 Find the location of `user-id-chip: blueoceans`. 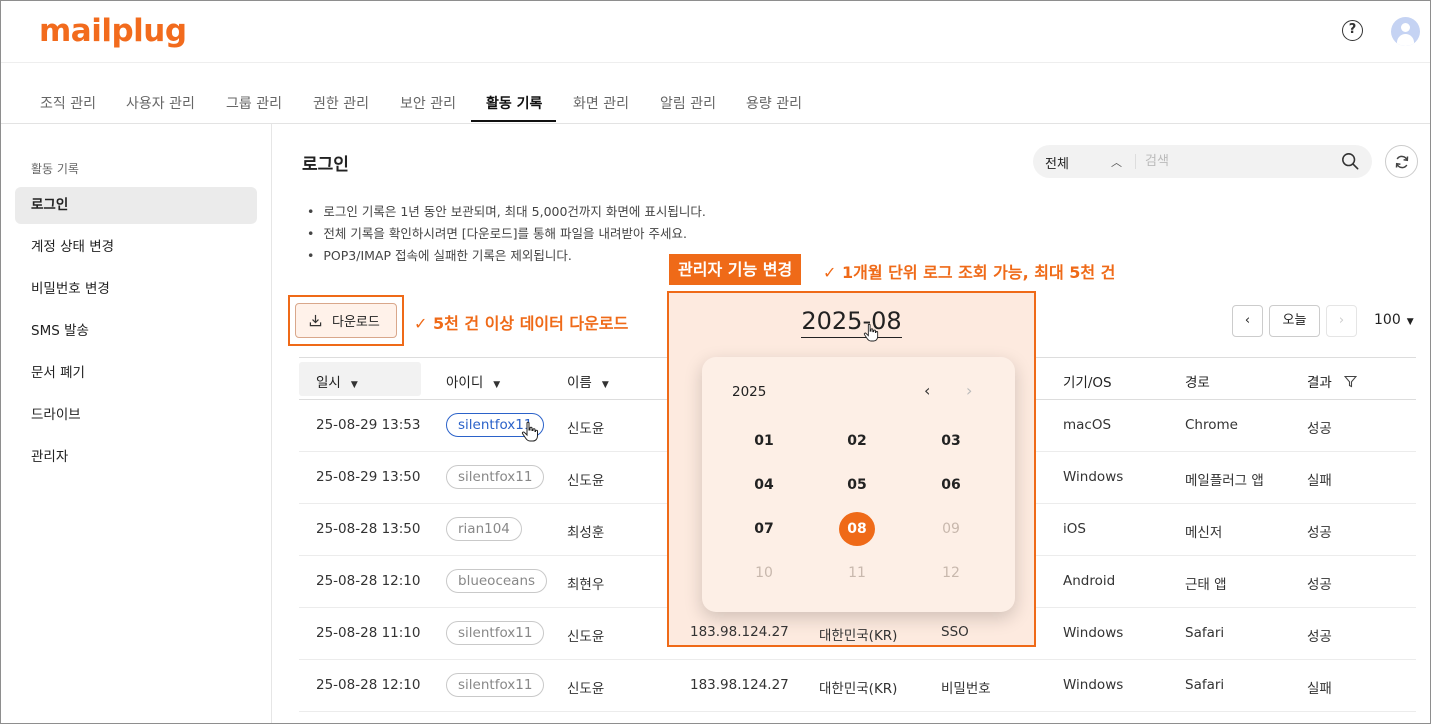

user-id-chip: blueoceans is located at coordinates (497, 581).